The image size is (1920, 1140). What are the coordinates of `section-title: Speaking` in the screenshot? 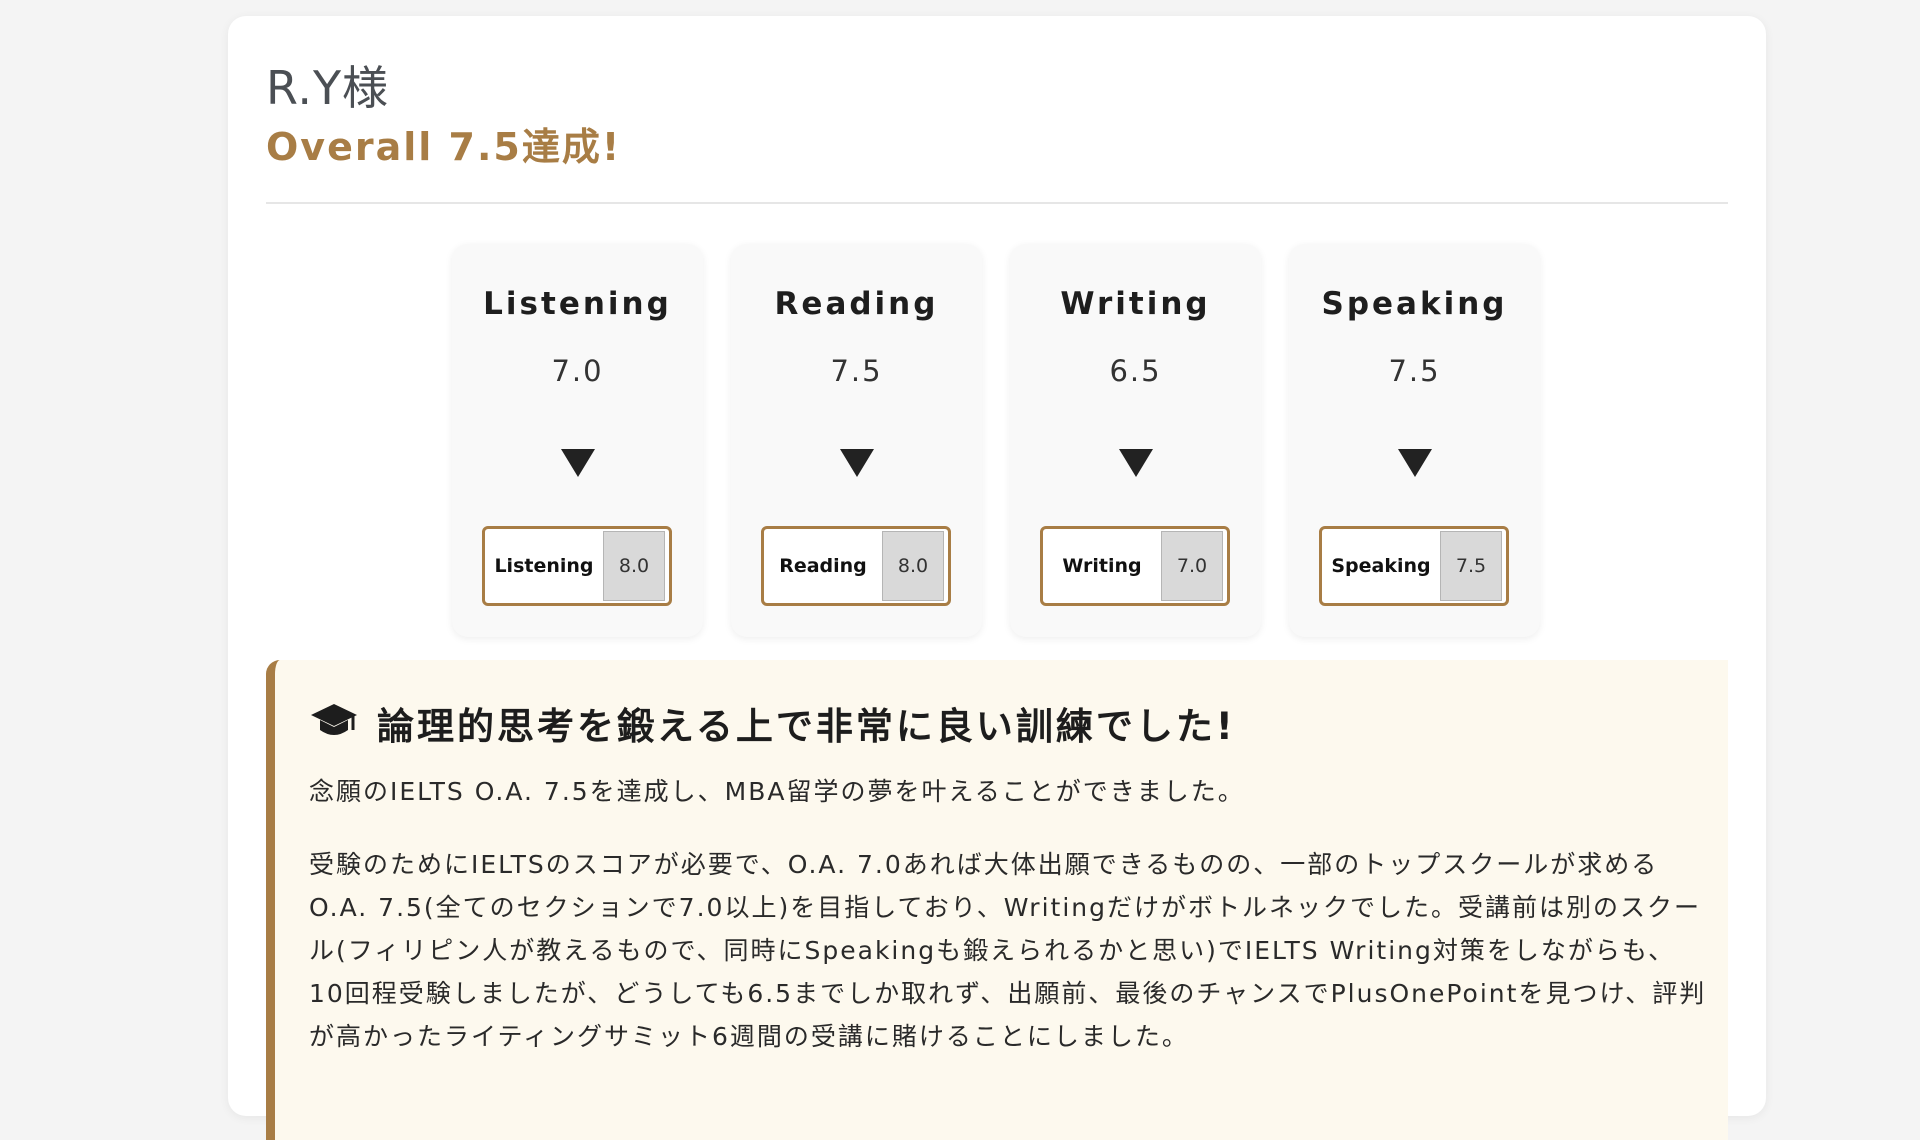 It's located at (1414, 304).